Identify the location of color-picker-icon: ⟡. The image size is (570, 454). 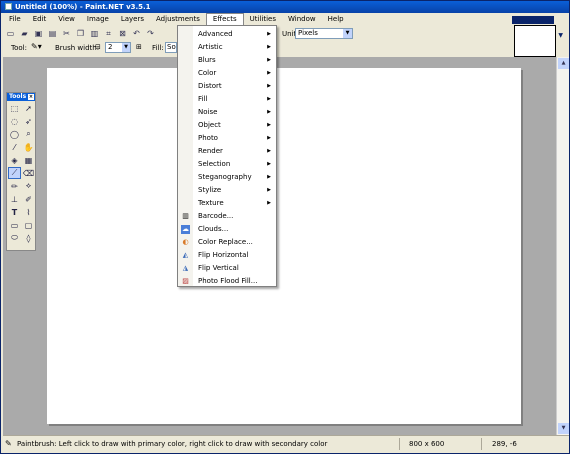
(28, 186).